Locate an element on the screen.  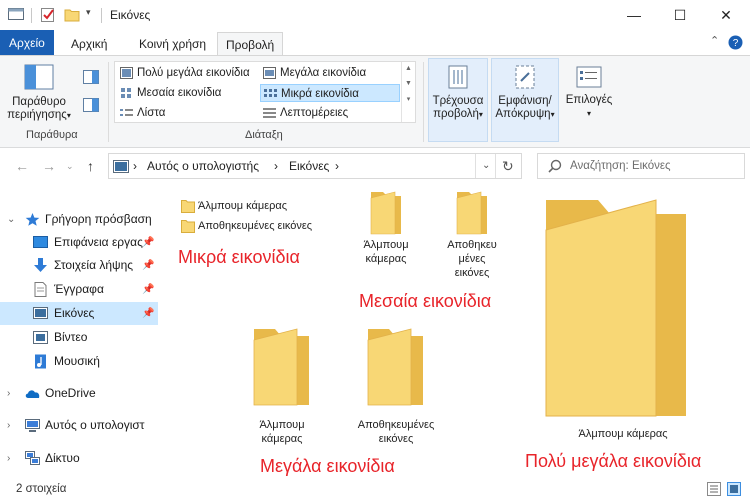
panes-group-label: Παράθυρα is located at coordinates (52, 135).